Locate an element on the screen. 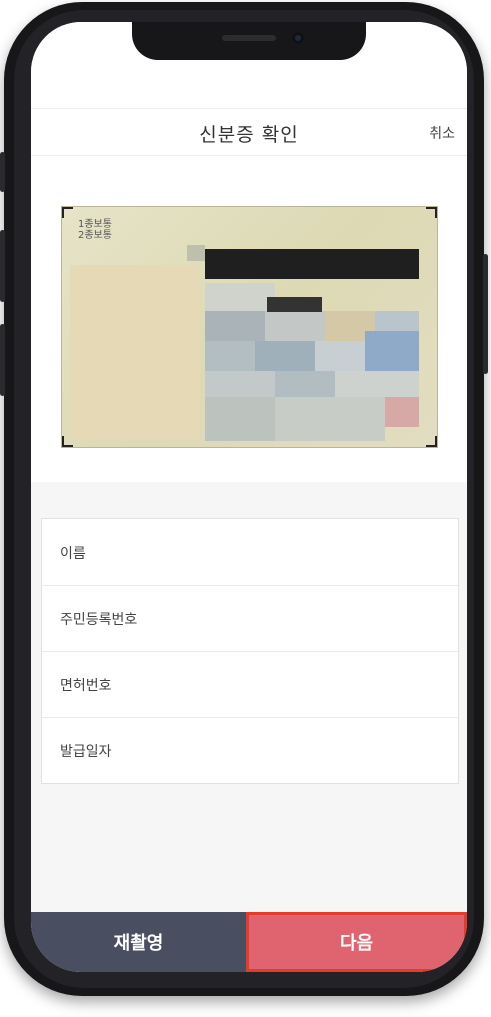 This screenshot has width=491, height=1017. next-button: 다음 is located at coordinates (356, 942).